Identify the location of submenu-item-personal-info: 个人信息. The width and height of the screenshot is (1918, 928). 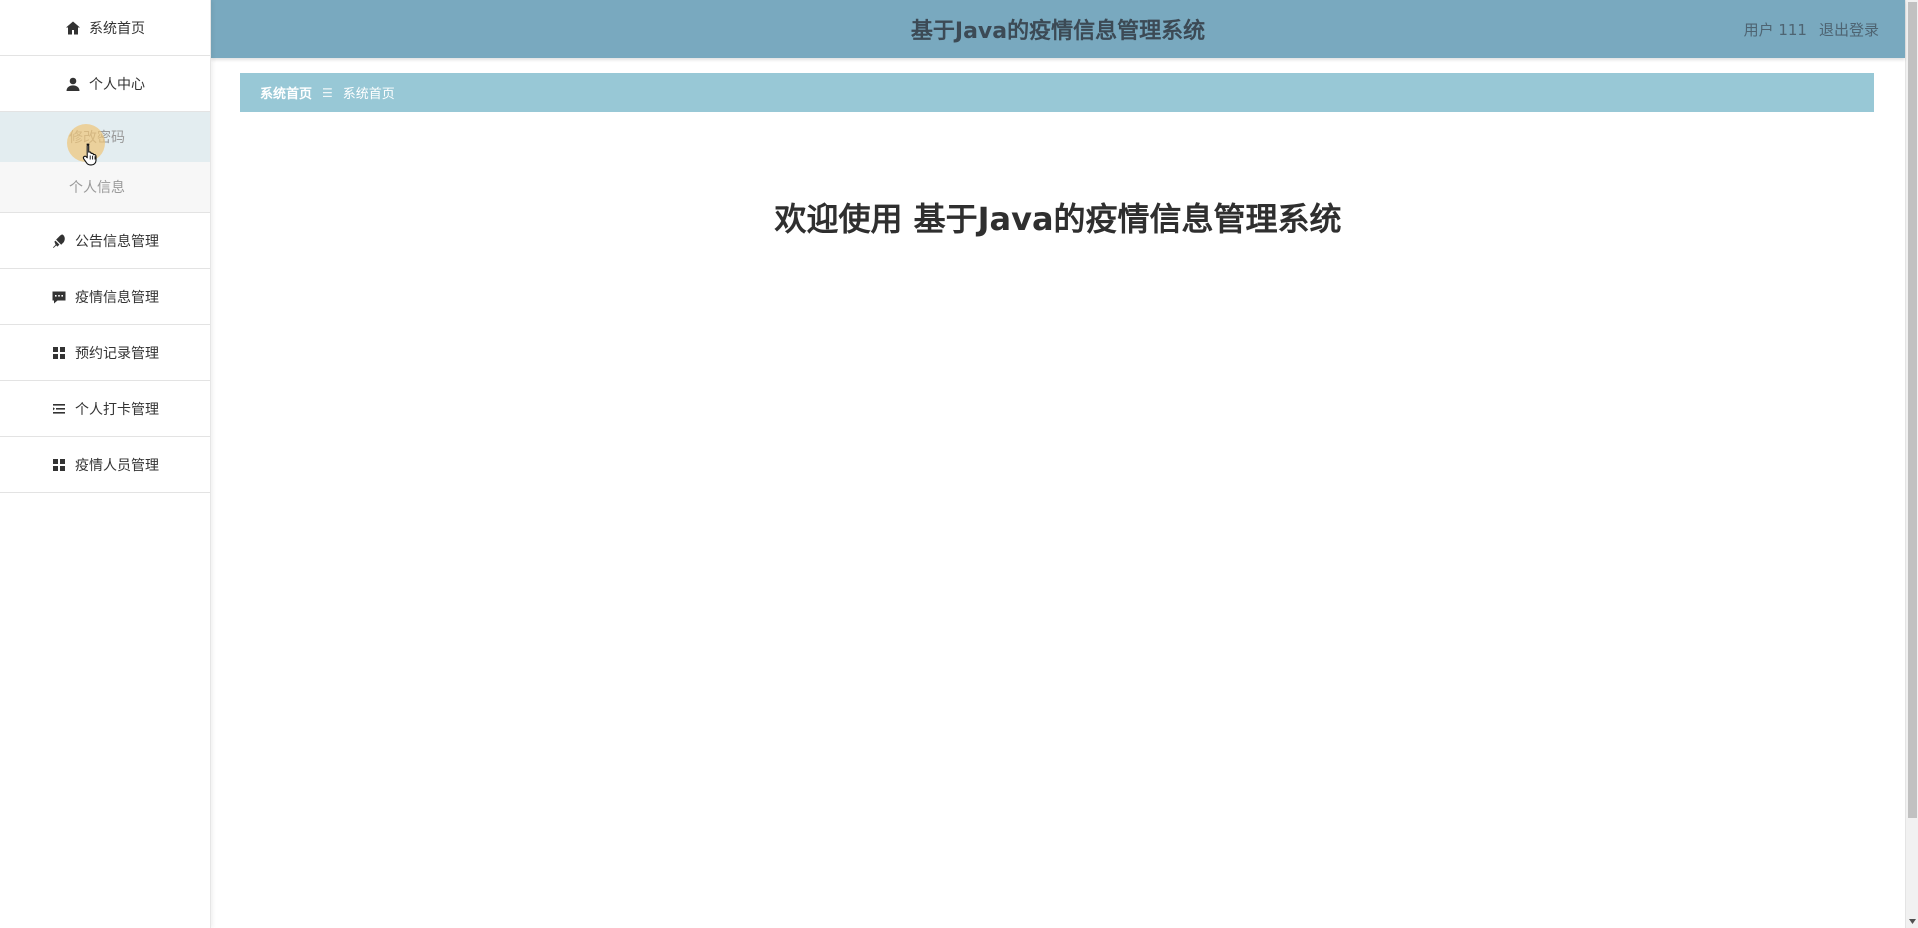
(105, 187).